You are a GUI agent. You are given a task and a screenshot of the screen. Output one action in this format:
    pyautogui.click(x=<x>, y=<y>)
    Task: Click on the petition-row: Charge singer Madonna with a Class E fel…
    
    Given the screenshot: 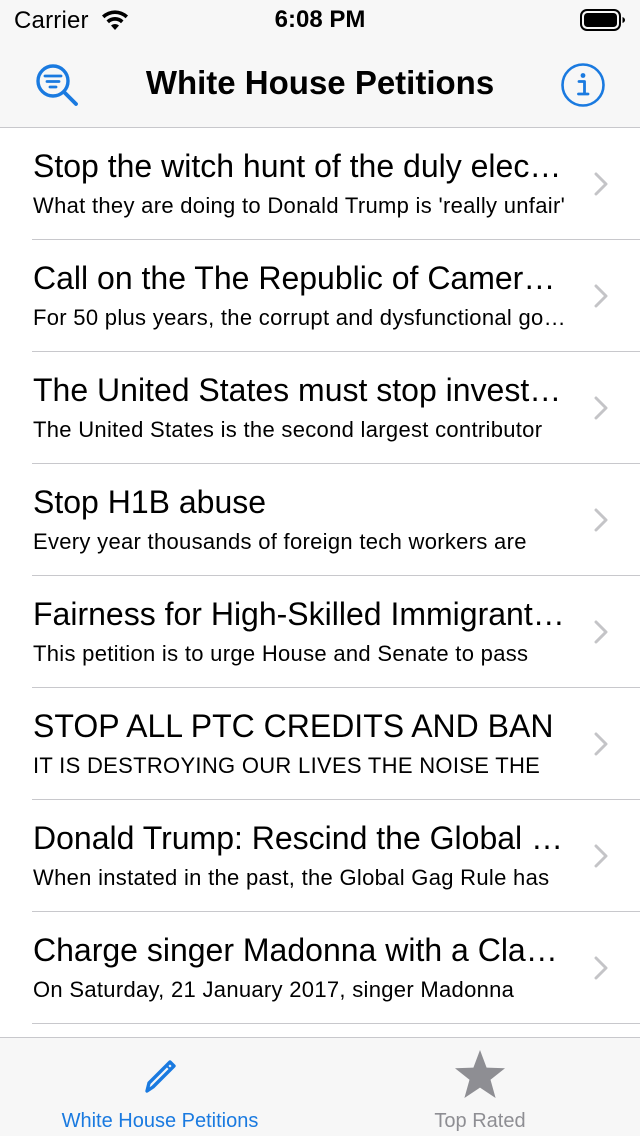 What is the action you would take?
    pyautogui.click(x=320, y=968)
    